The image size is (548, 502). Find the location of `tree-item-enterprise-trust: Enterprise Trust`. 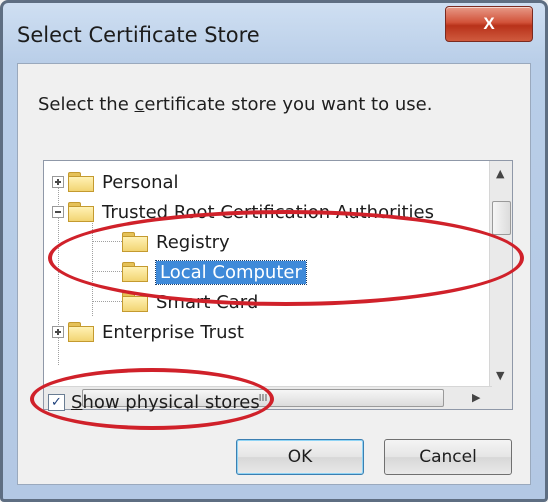

tree-item-enterprise-trust: Enterprise Trust is located at coordinates (148, 332).